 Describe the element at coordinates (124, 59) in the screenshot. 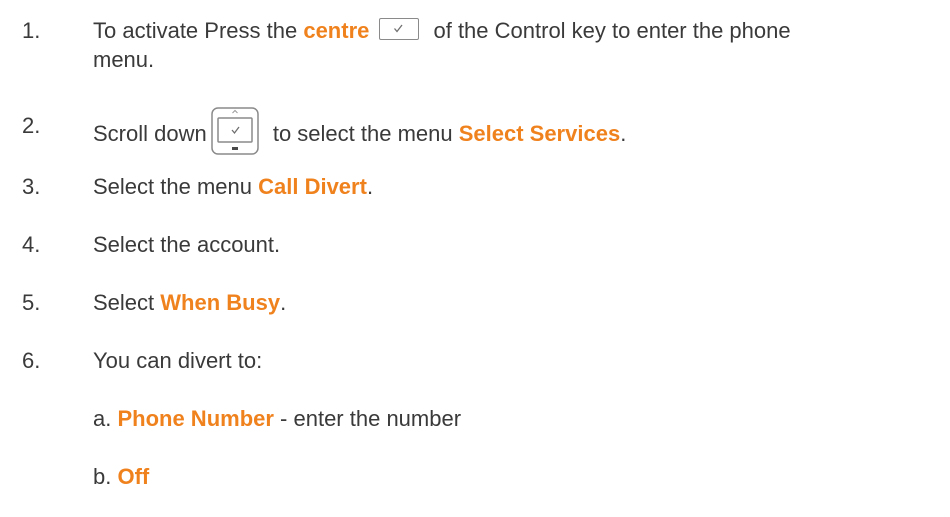

I see `step-text-part: menu.` at that location.